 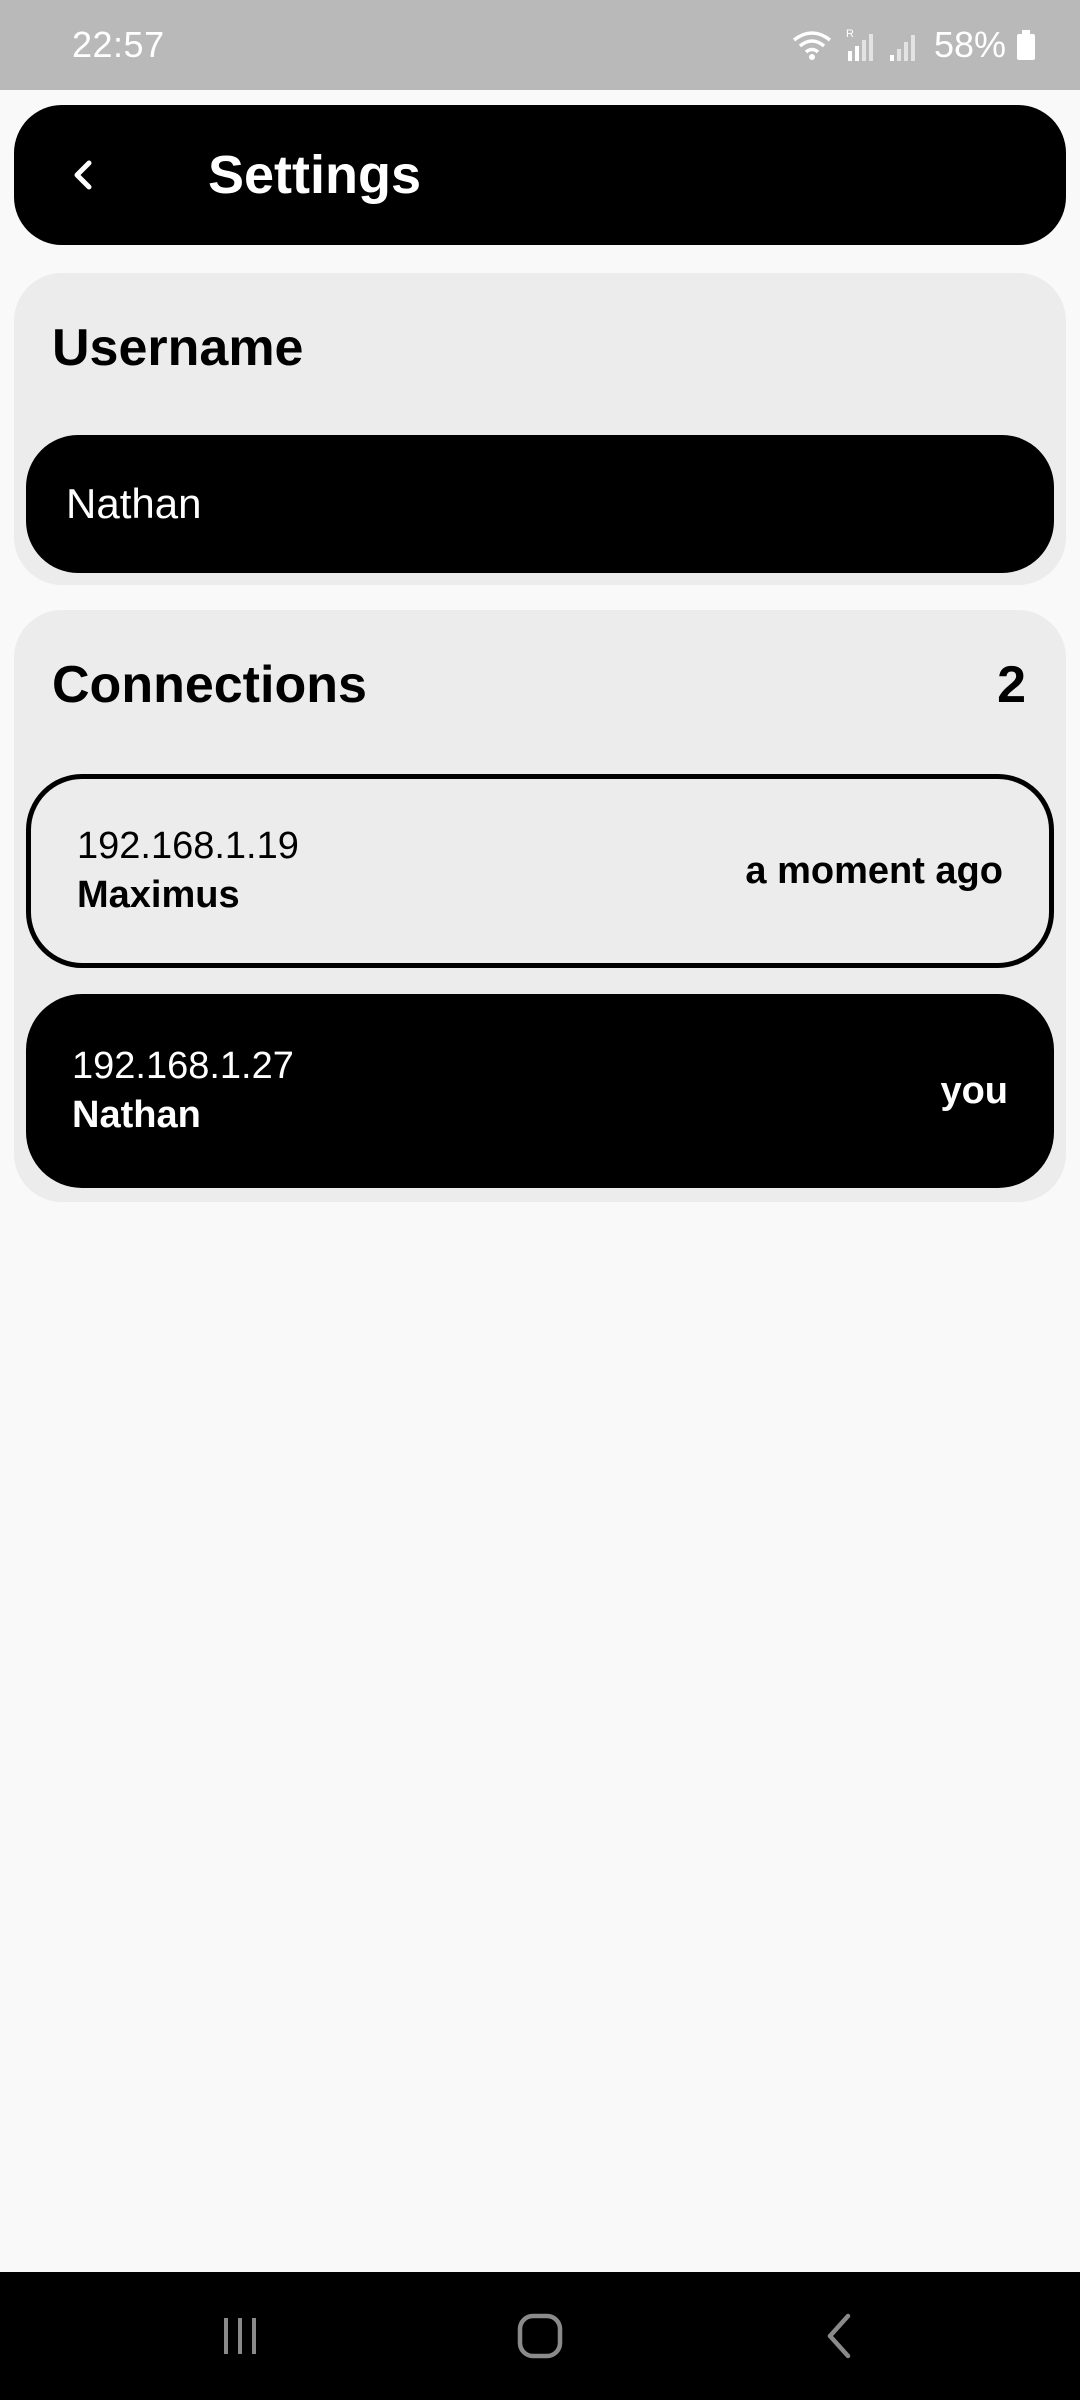 What do you see at coordinates (540, 429) in the screenshot?
I see `username-card: Username Nathan` at bounding box center [540, 429].